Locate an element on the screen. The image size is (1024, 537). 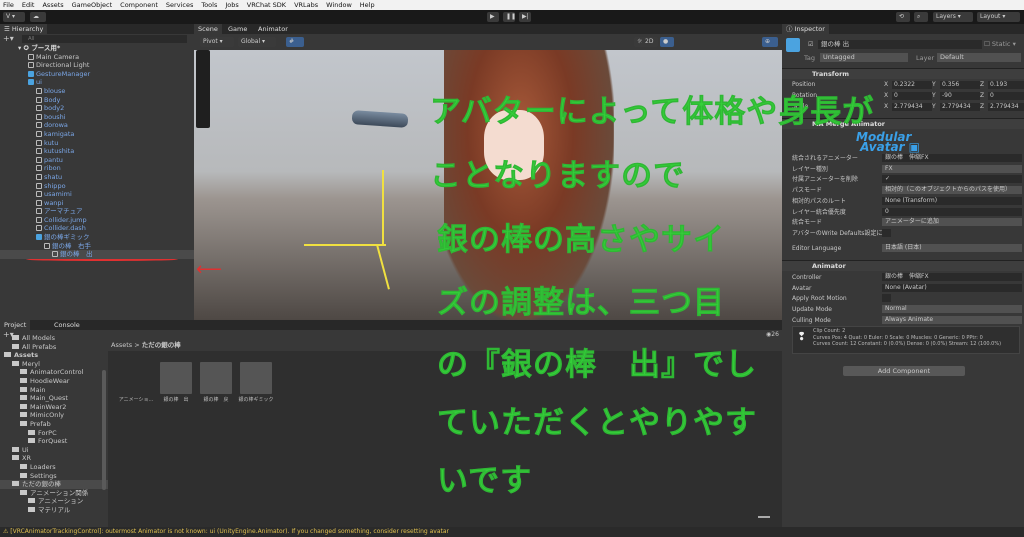
hierarchy-item: ribon is located at coordinates (97, 168).